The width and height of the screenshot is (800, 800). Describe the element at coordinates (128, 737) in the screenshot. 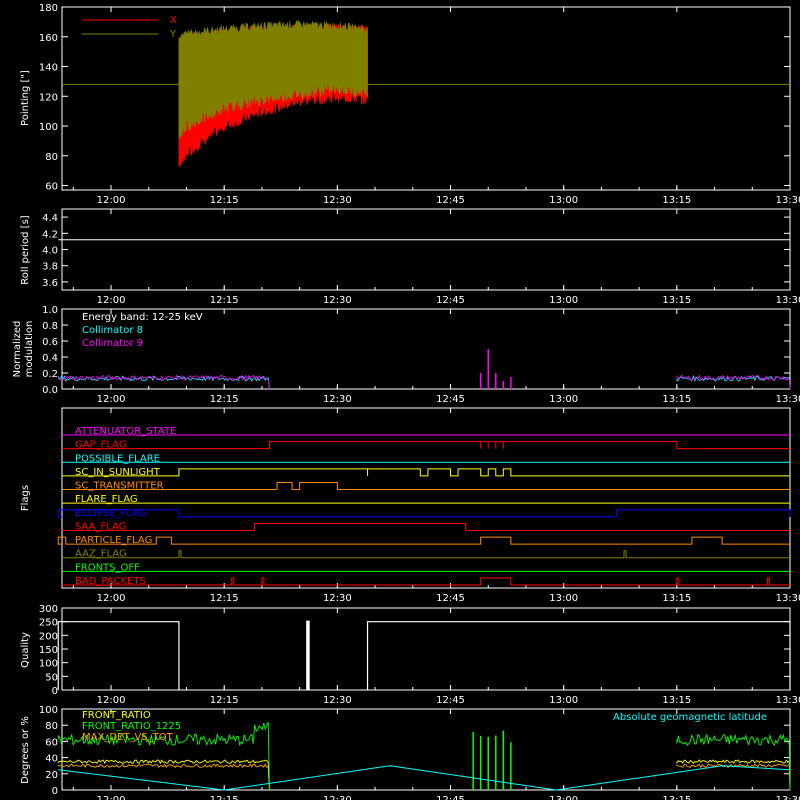

I see `legend-label-max-det: MAX_DET_VS_TOT` at that location.